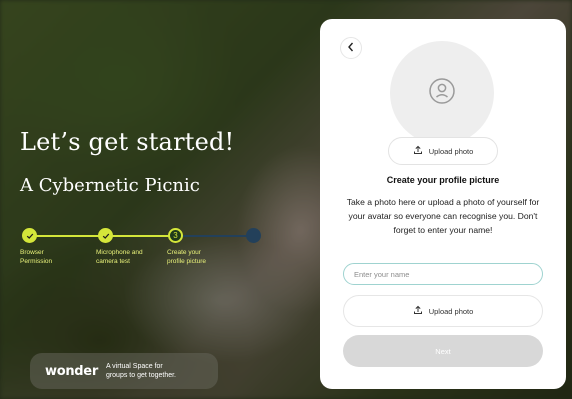 Image resolution: width=572 pixels, height=399 pixels. What do you see at coordinates (443, 274) in the screenshot?
I see `name-input` at bounding box center [443, 274].